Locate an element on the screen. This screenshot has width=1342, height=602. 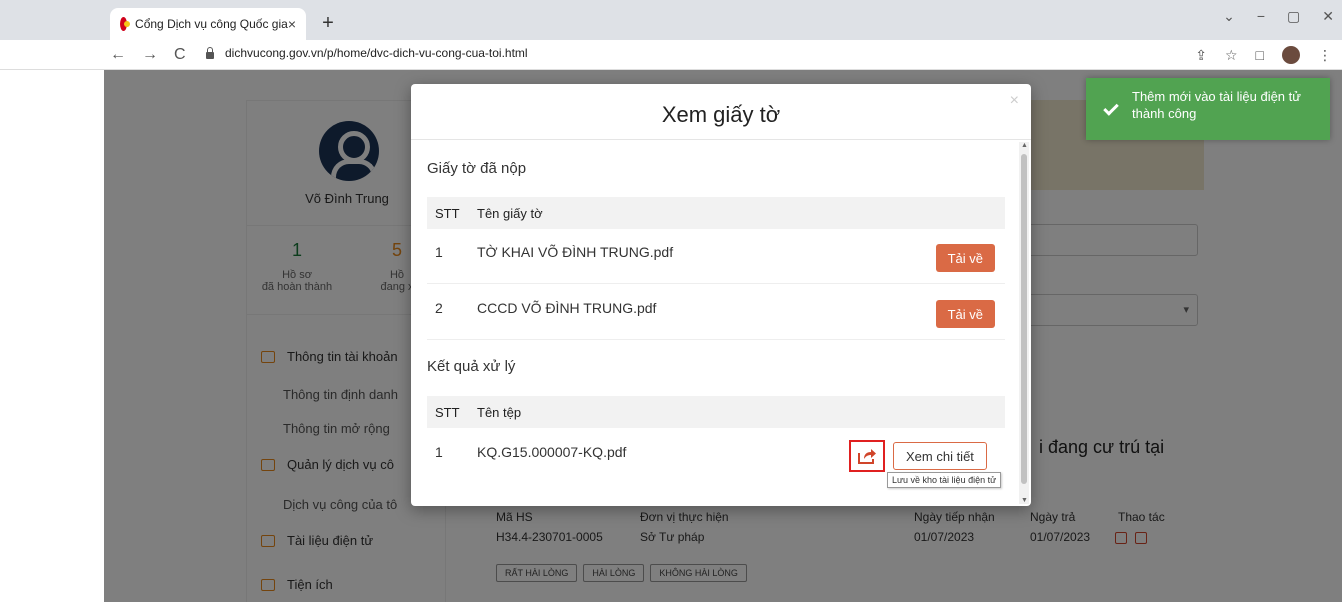
back-icon: ← is located at coordinates (118, 55).